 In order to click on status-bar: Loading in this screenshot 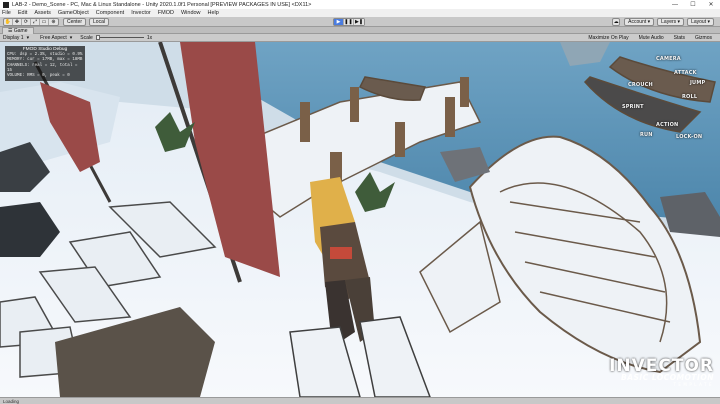, I will do `click(360, 400)`.